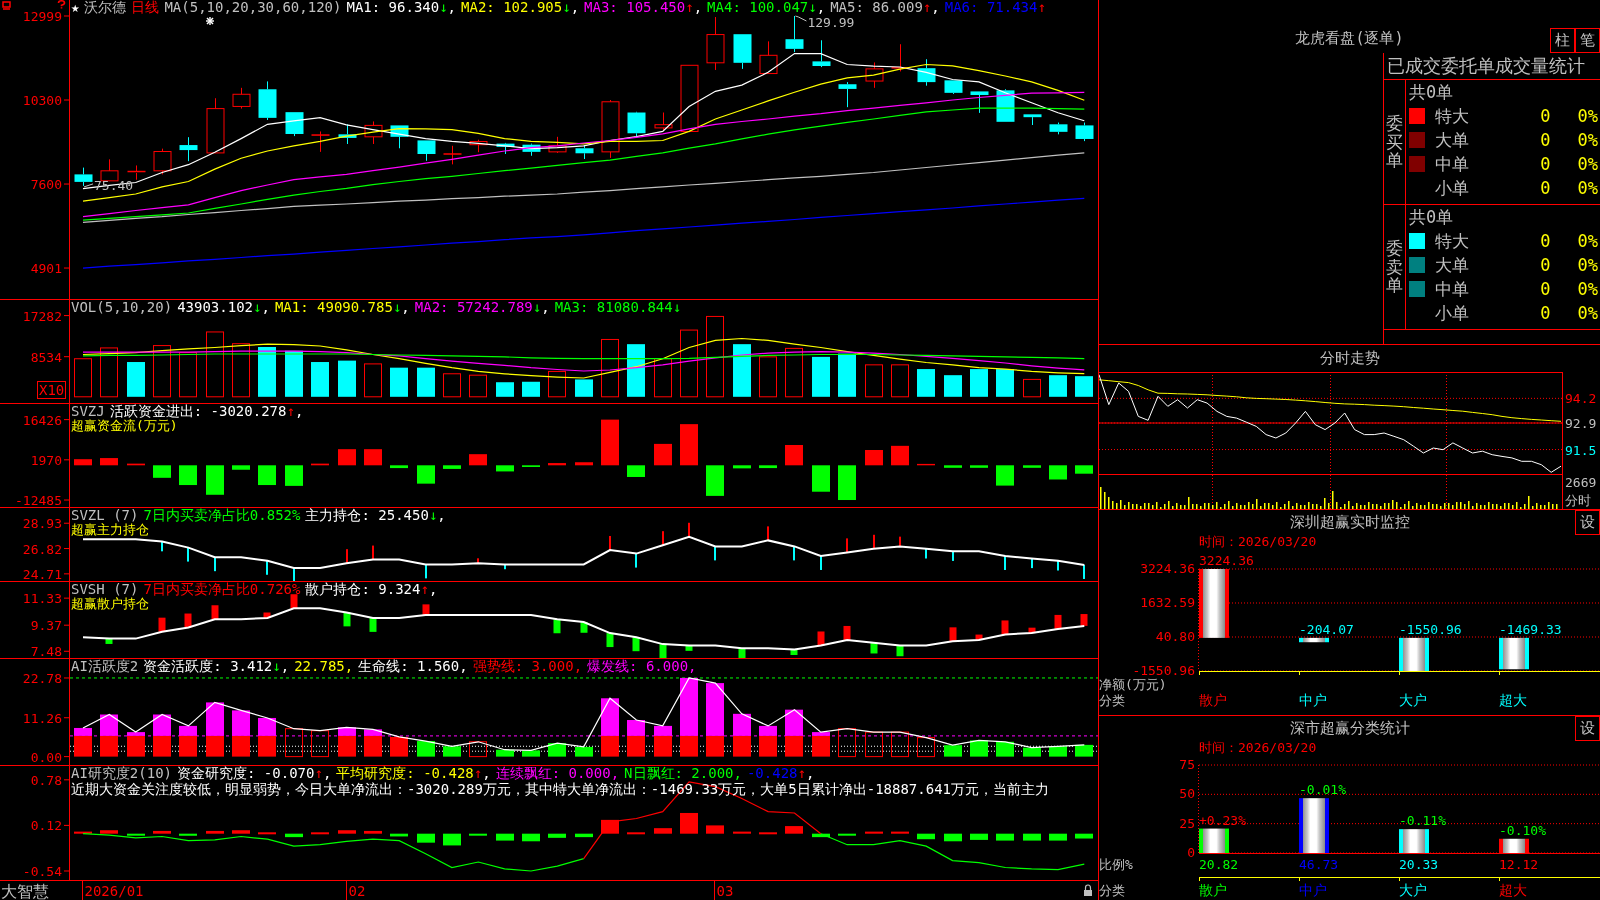 The width and height of the screenshot is (1600, 900). I want to click on axis-tick-label: 26.82, so click(42, 549).